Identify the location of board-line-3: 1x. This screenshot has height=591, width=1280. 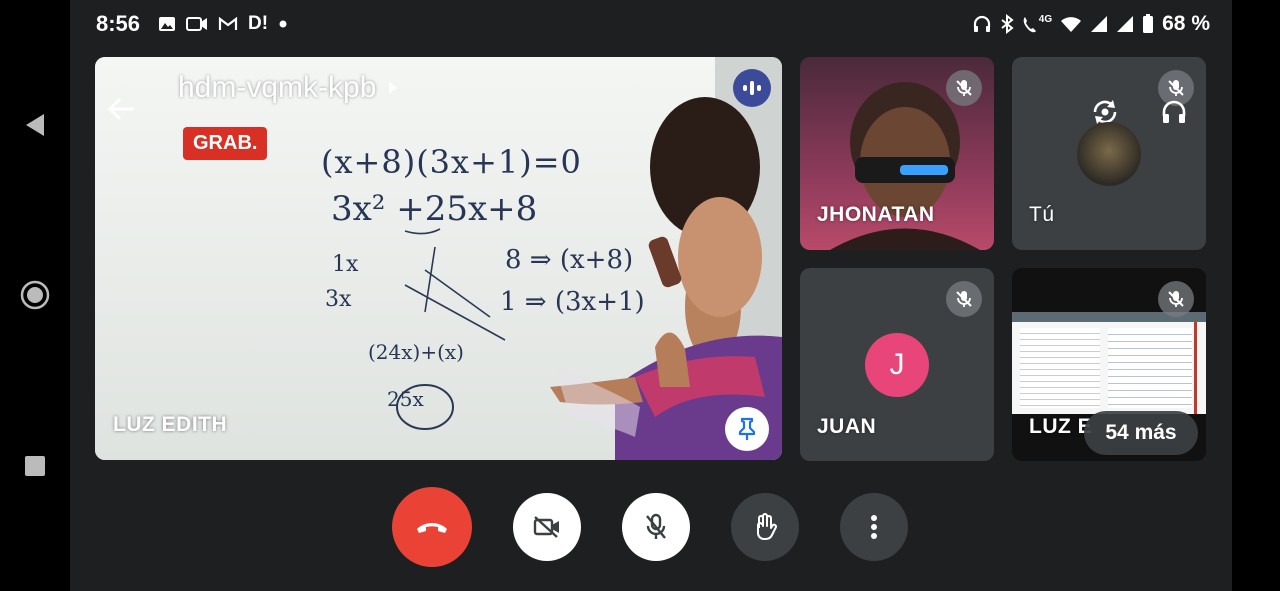
(345, 264).